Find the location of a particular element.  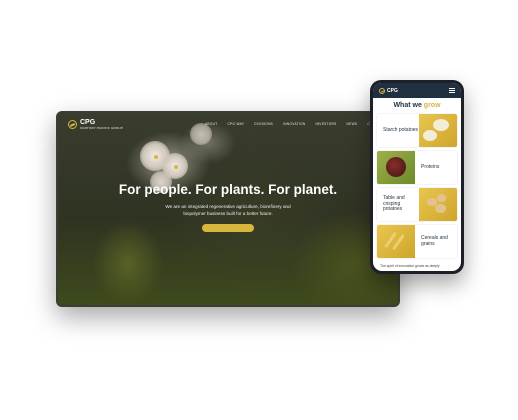

nav-item-news: NEWS is located at coordinates (352, 124).